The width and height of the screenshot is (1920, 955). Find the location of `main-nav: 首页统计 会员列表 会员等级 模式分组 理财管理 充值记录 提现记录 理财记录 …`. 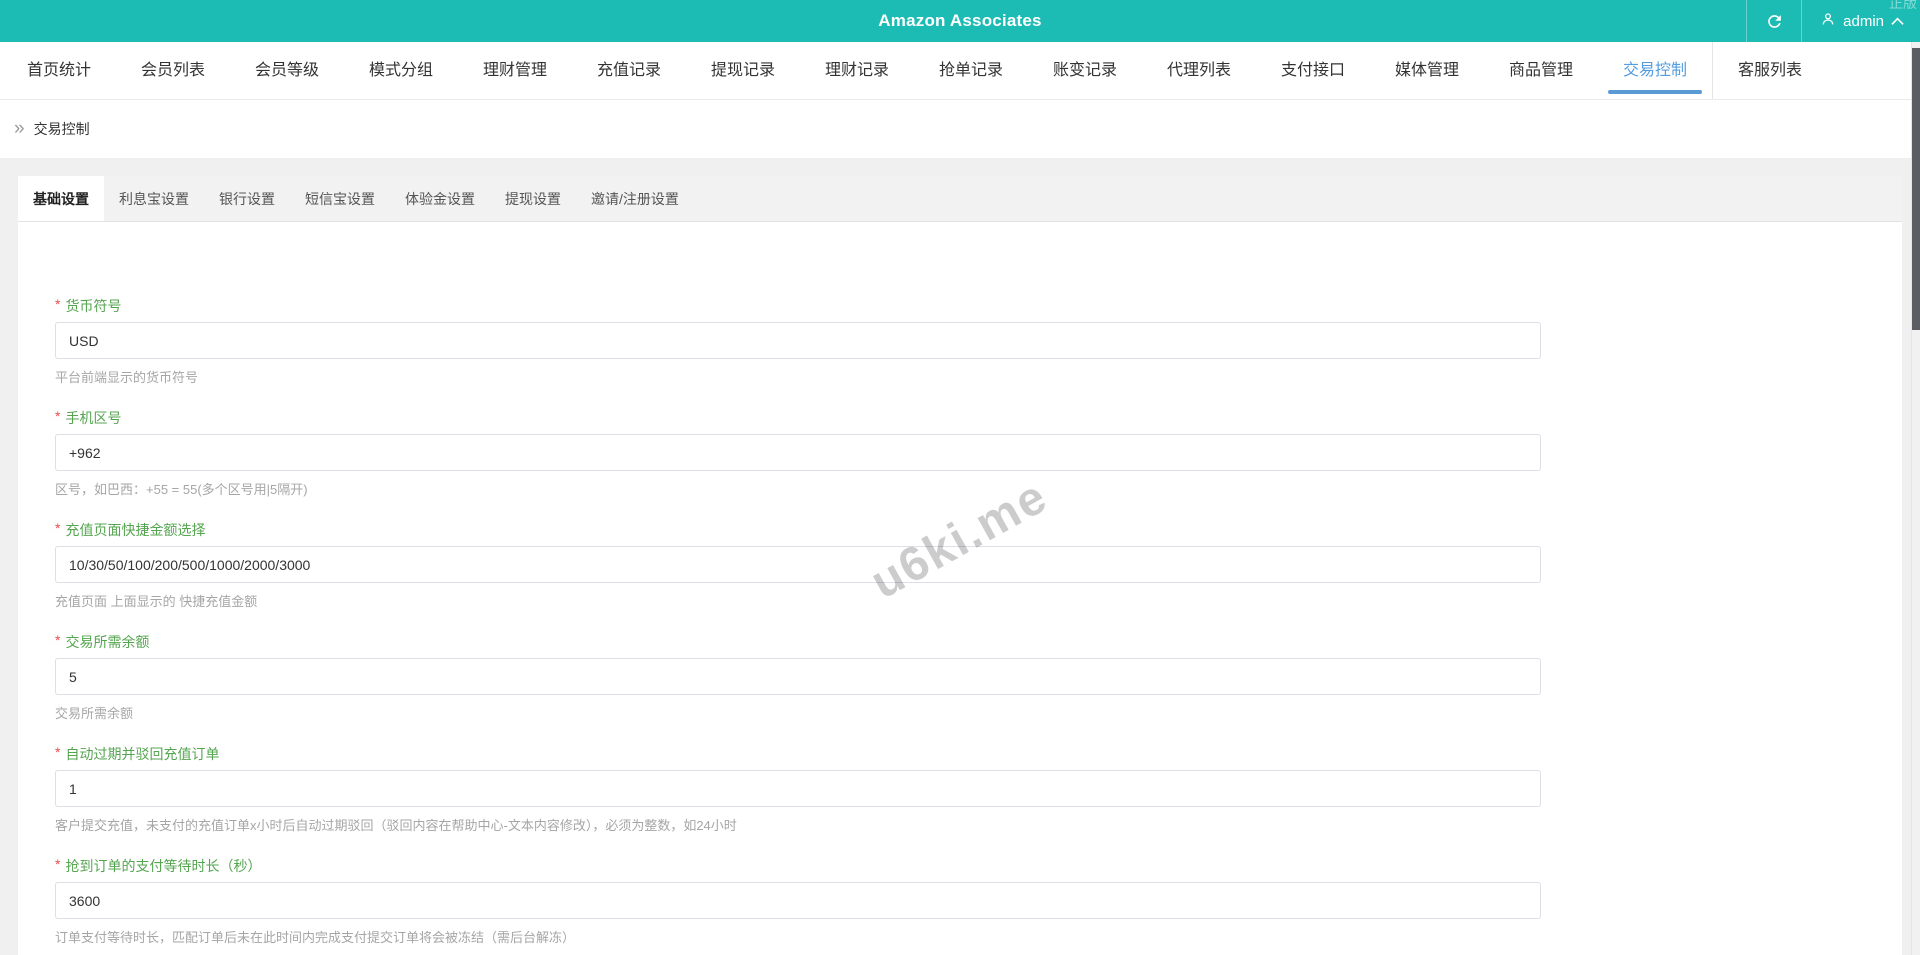

main-nav: 首页统计 会员列表 会员等级 模式分组 理财管理 充值记录 提现记录 理财记录 … is located at coordinates (960, 71).